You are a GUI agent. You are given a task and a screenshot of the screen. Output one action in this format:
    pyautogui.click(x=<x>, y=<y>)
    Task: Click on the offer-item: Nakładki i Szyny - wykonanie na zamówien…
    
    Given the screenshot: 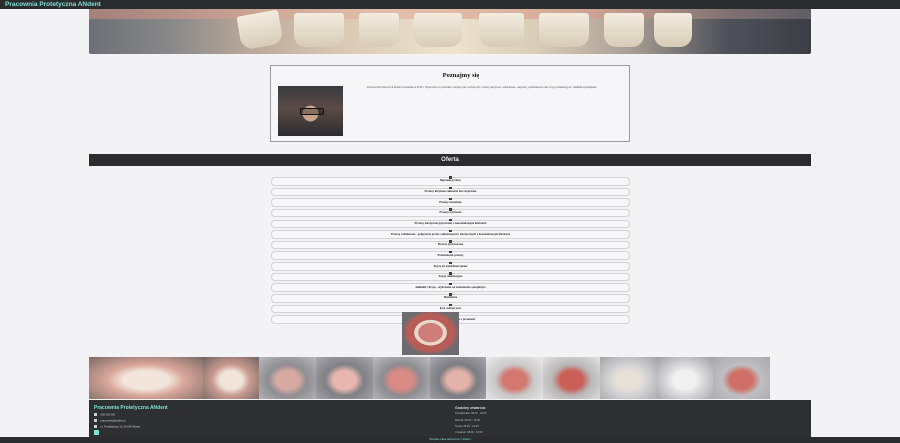 What is the action you would take?
    pyautogui.click(x=450, y=287)
    